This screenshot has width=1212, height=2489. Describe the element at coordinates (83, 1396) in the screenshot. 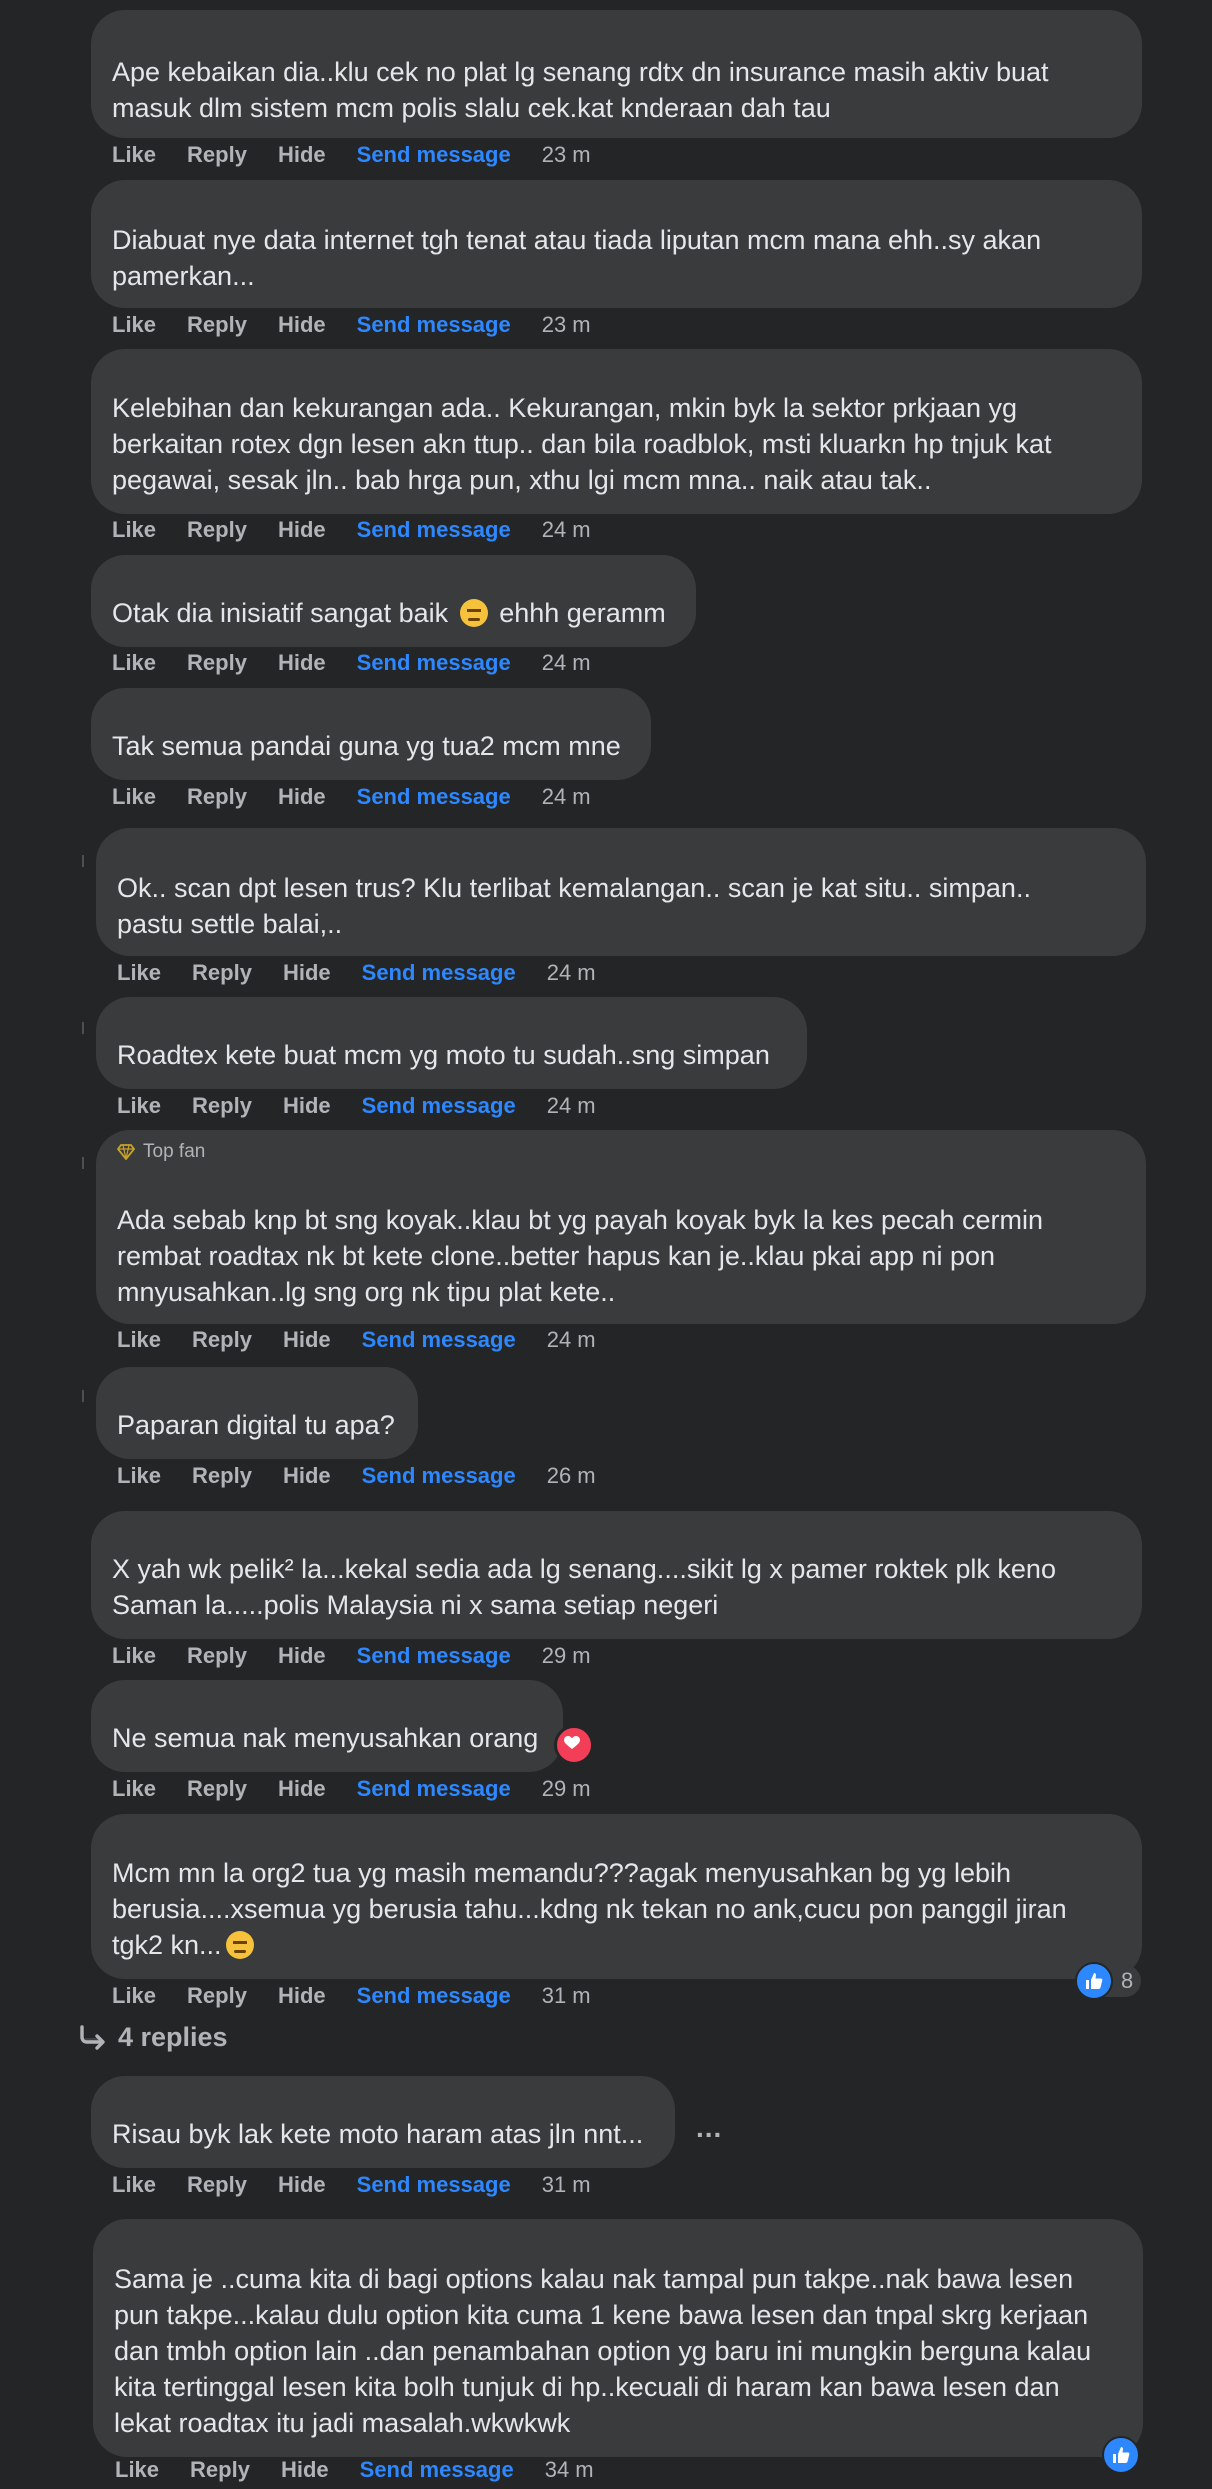

I see `thread-marker` at that location.